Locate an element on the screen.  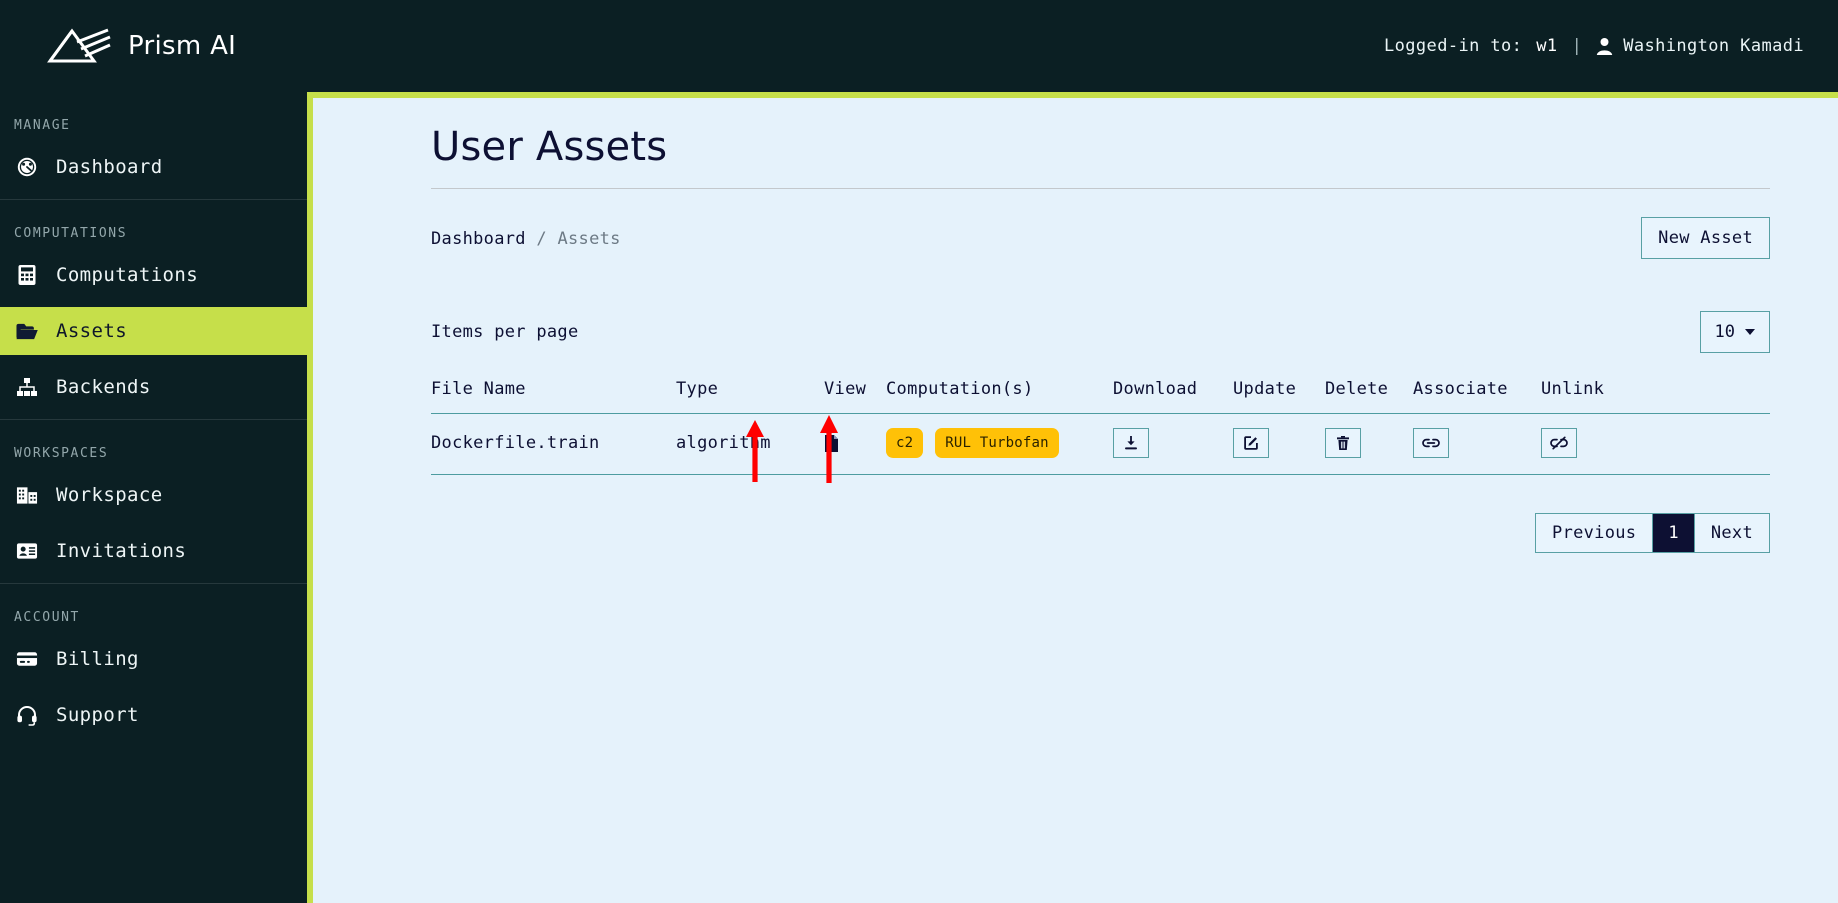
sidebar-item-dashboard: Dashboard is located at coordinates (153, 167).